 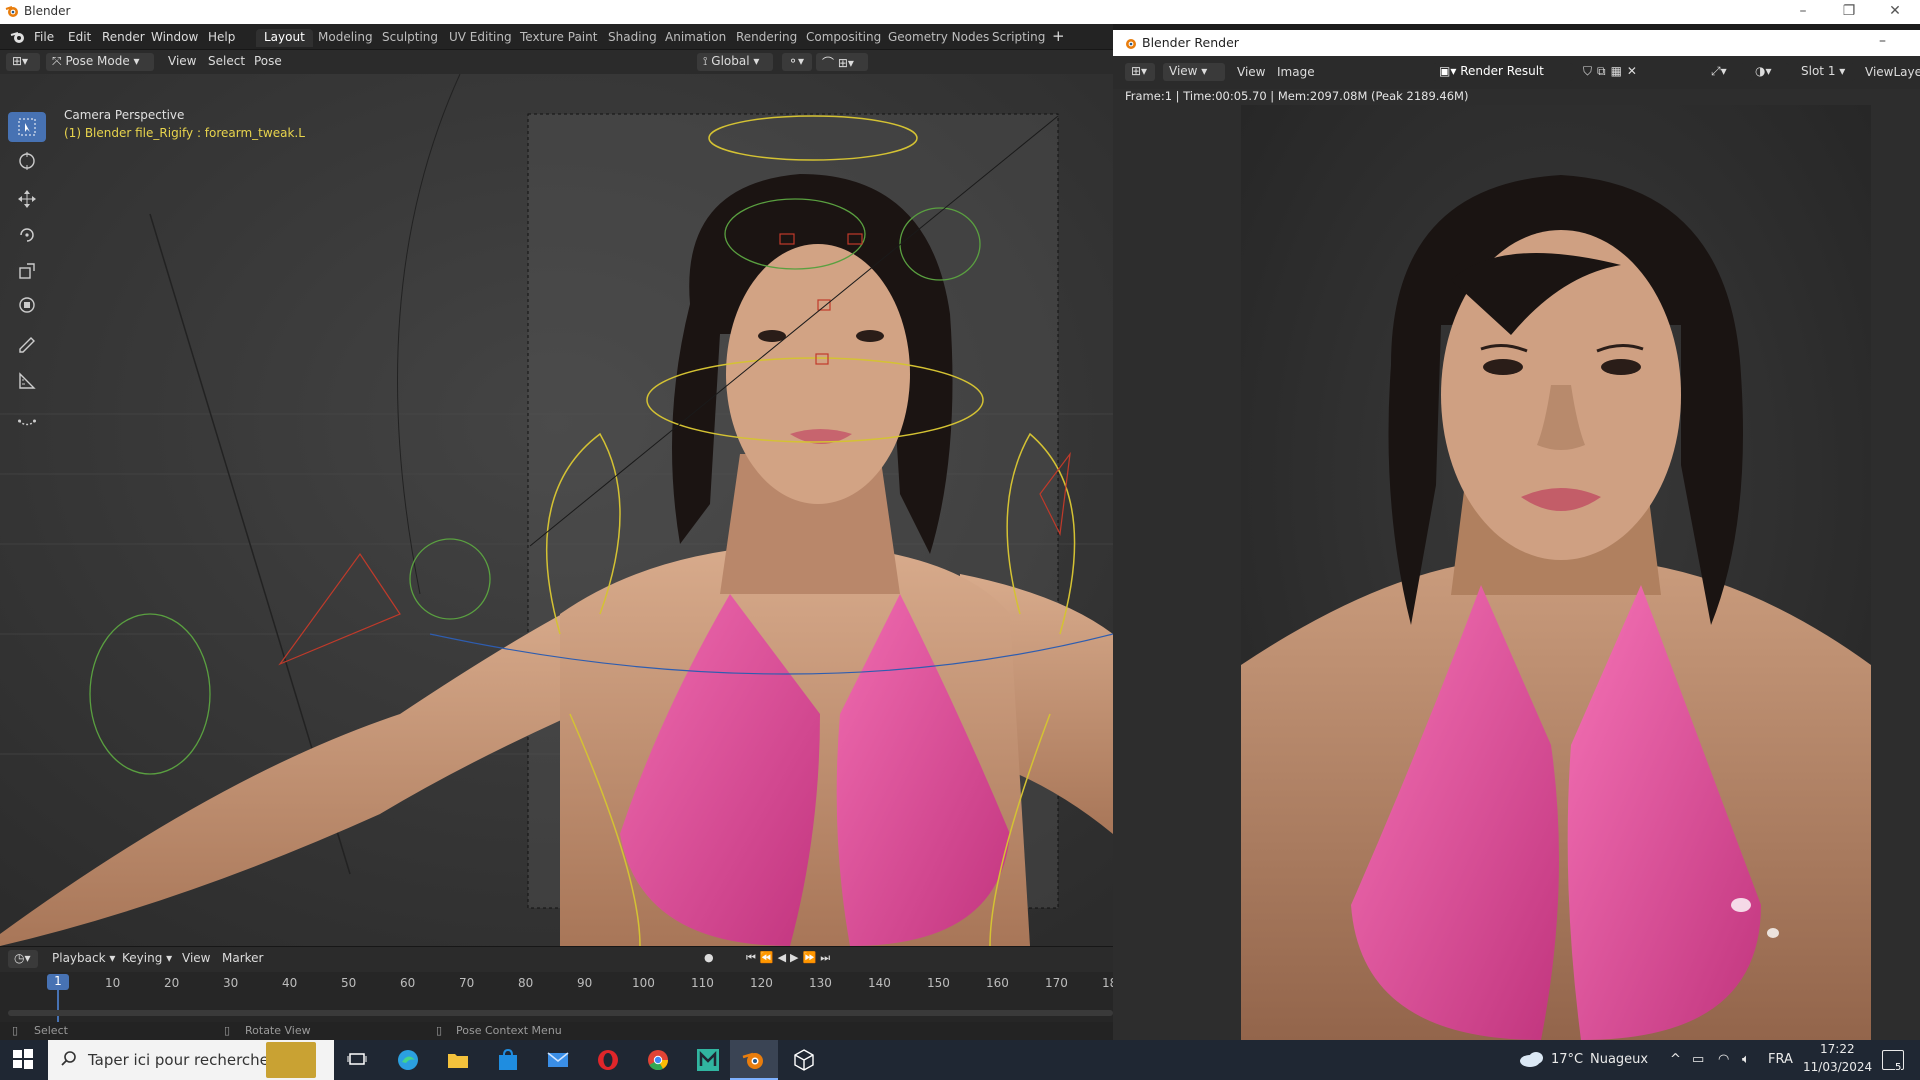 What do you see at coordinates (58, 982) in the screenshot?
I see `current-frame-indicator: 1` at bounding box center [58, 982].